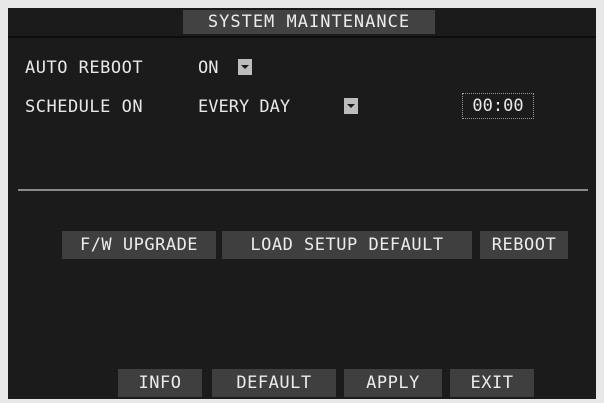 This screenshot has width=604, height=403. Describe the element at coordinates (84, 107) in the screenshot. I see `schedule-on-label: SCHEDULE ON` at that location.